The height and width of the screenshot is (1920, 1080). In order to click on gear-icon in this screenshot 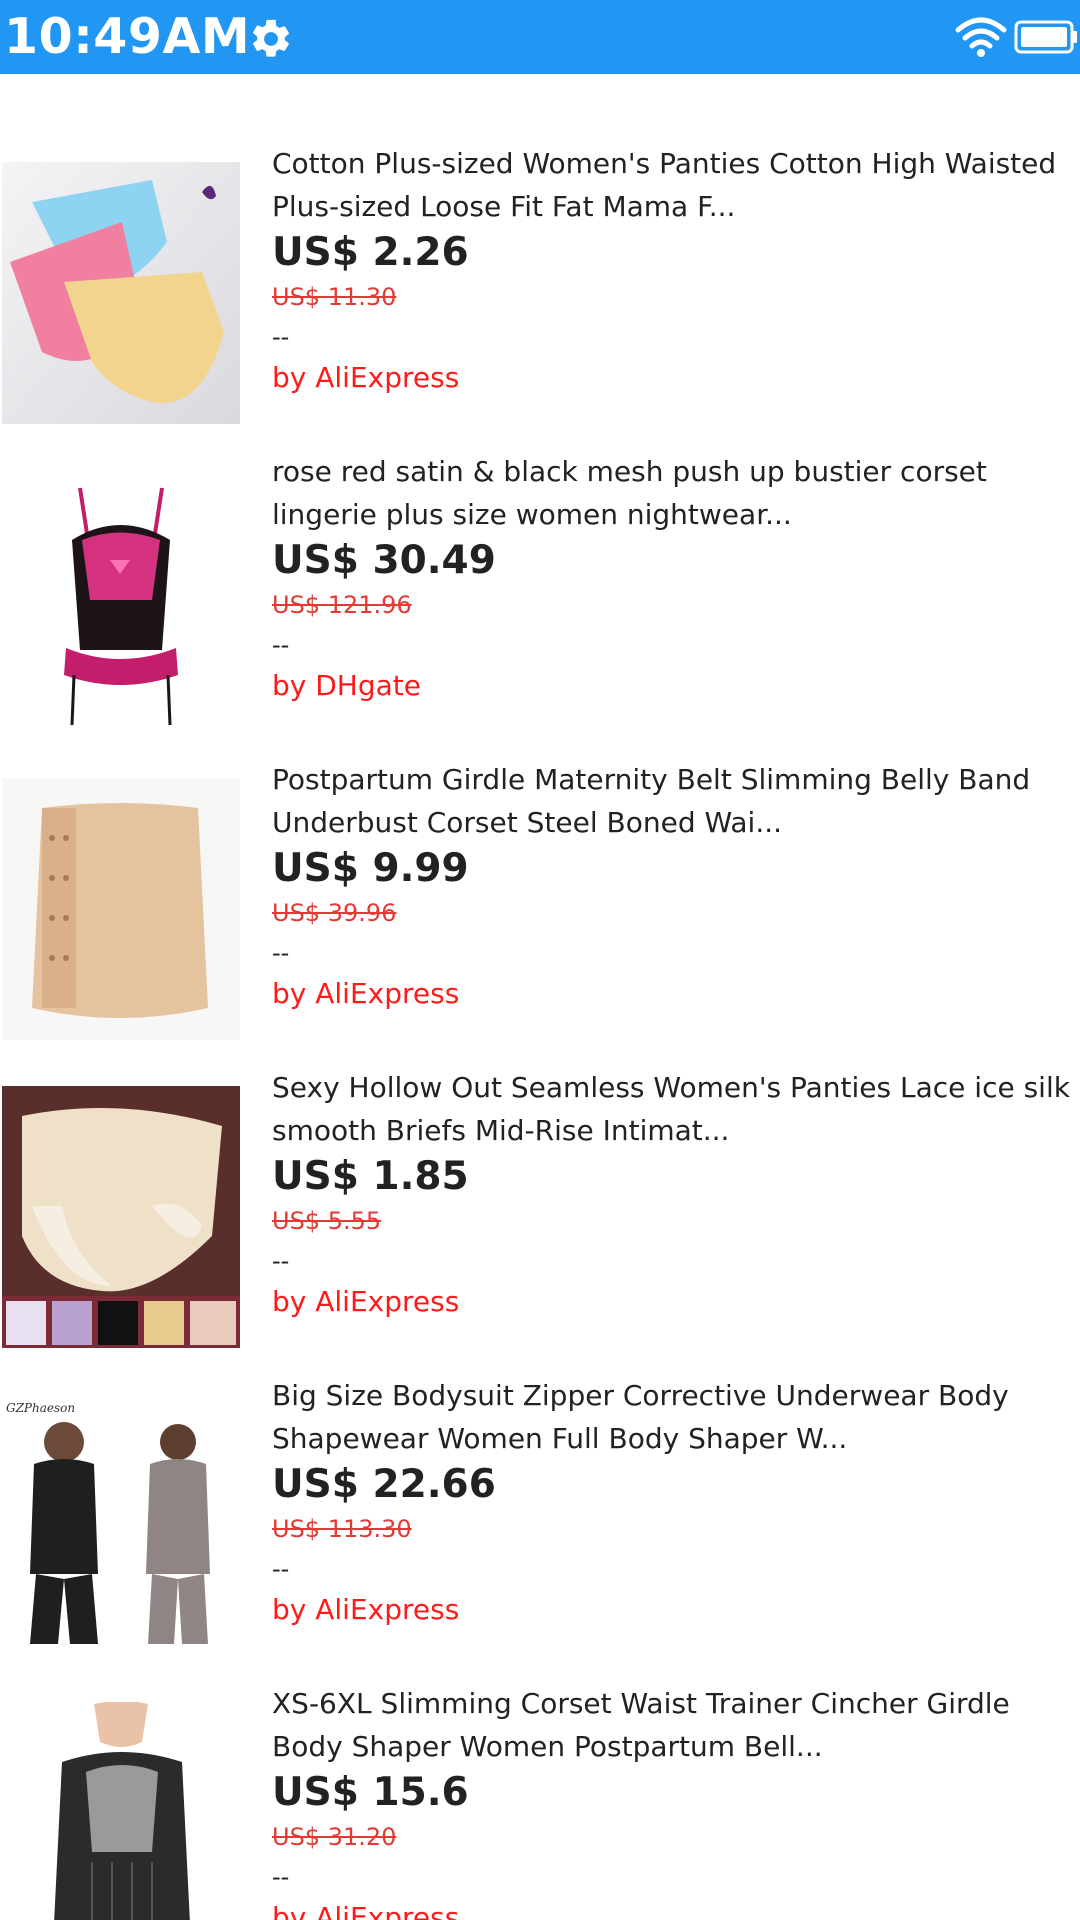, I will do `click(271, 38)`.